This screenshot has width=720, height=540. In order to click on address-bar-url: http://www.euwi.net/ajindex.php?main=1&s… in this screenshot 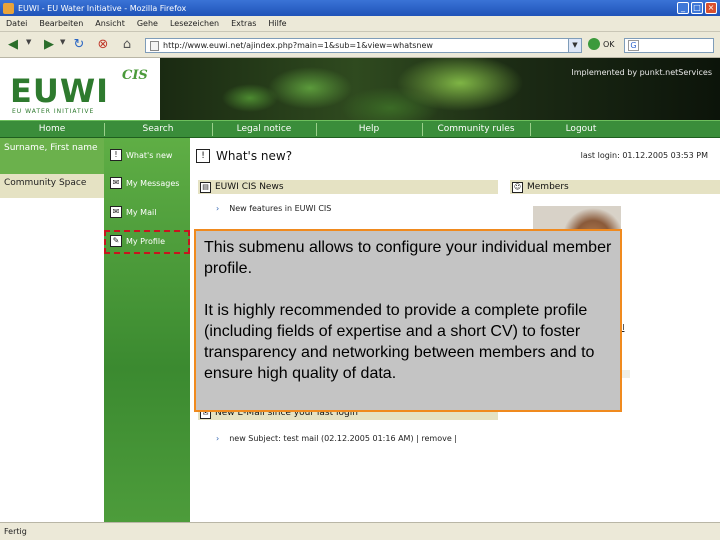, I will do `click(298, 45)`.